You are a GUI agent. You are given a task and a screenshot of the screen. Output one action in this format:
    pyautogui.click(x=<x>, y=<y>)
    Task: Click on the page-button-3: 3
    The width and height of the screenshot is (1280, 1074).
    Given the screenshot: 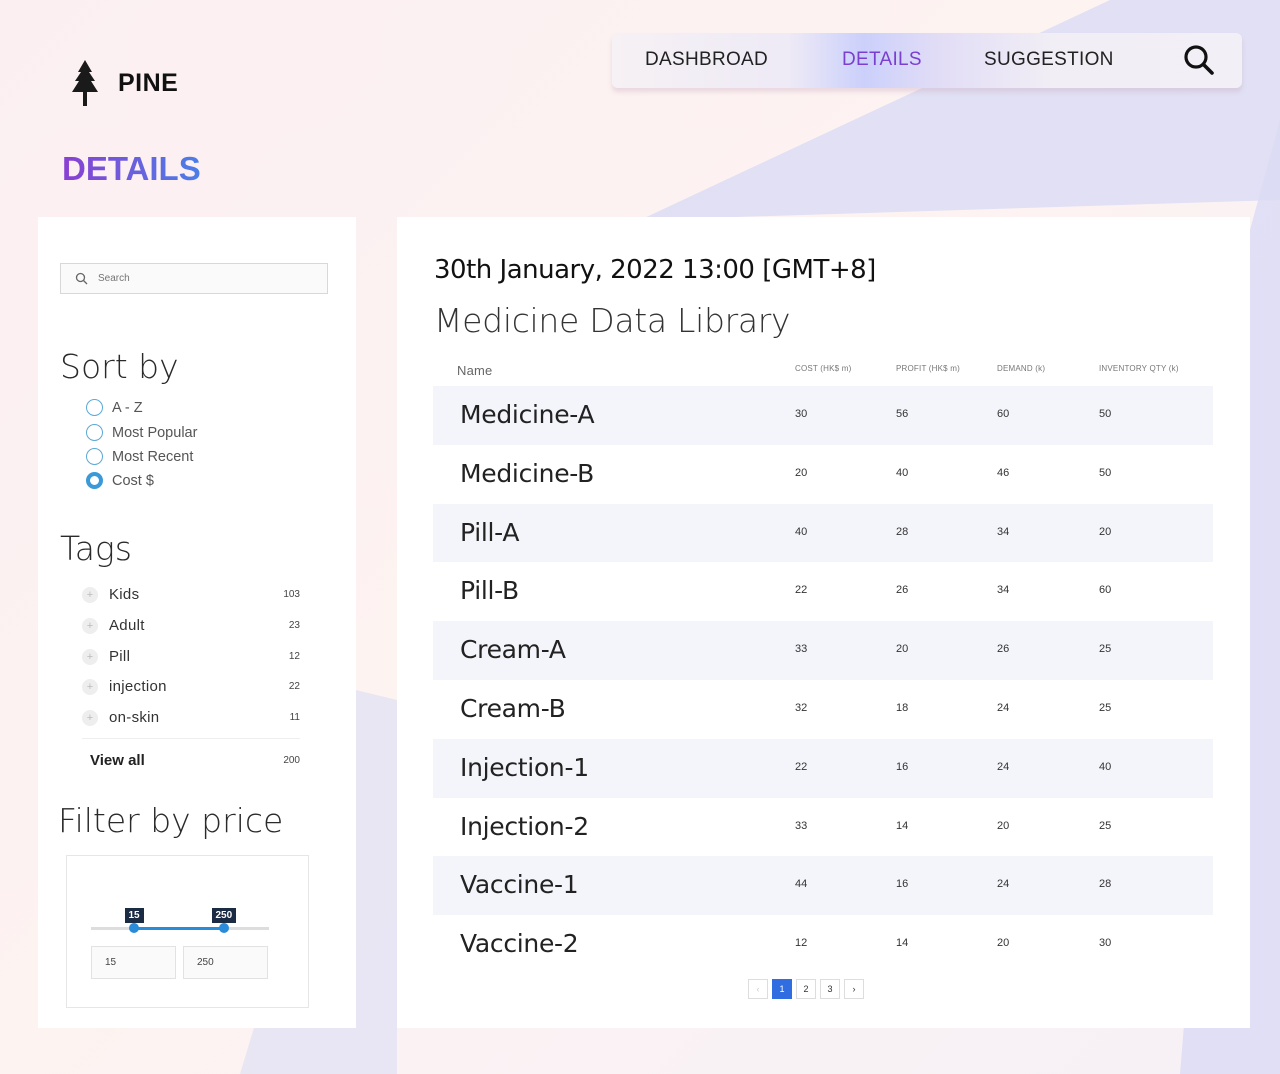 What is the action you would take?
    pyautogui.click(x=830, y=989)
    